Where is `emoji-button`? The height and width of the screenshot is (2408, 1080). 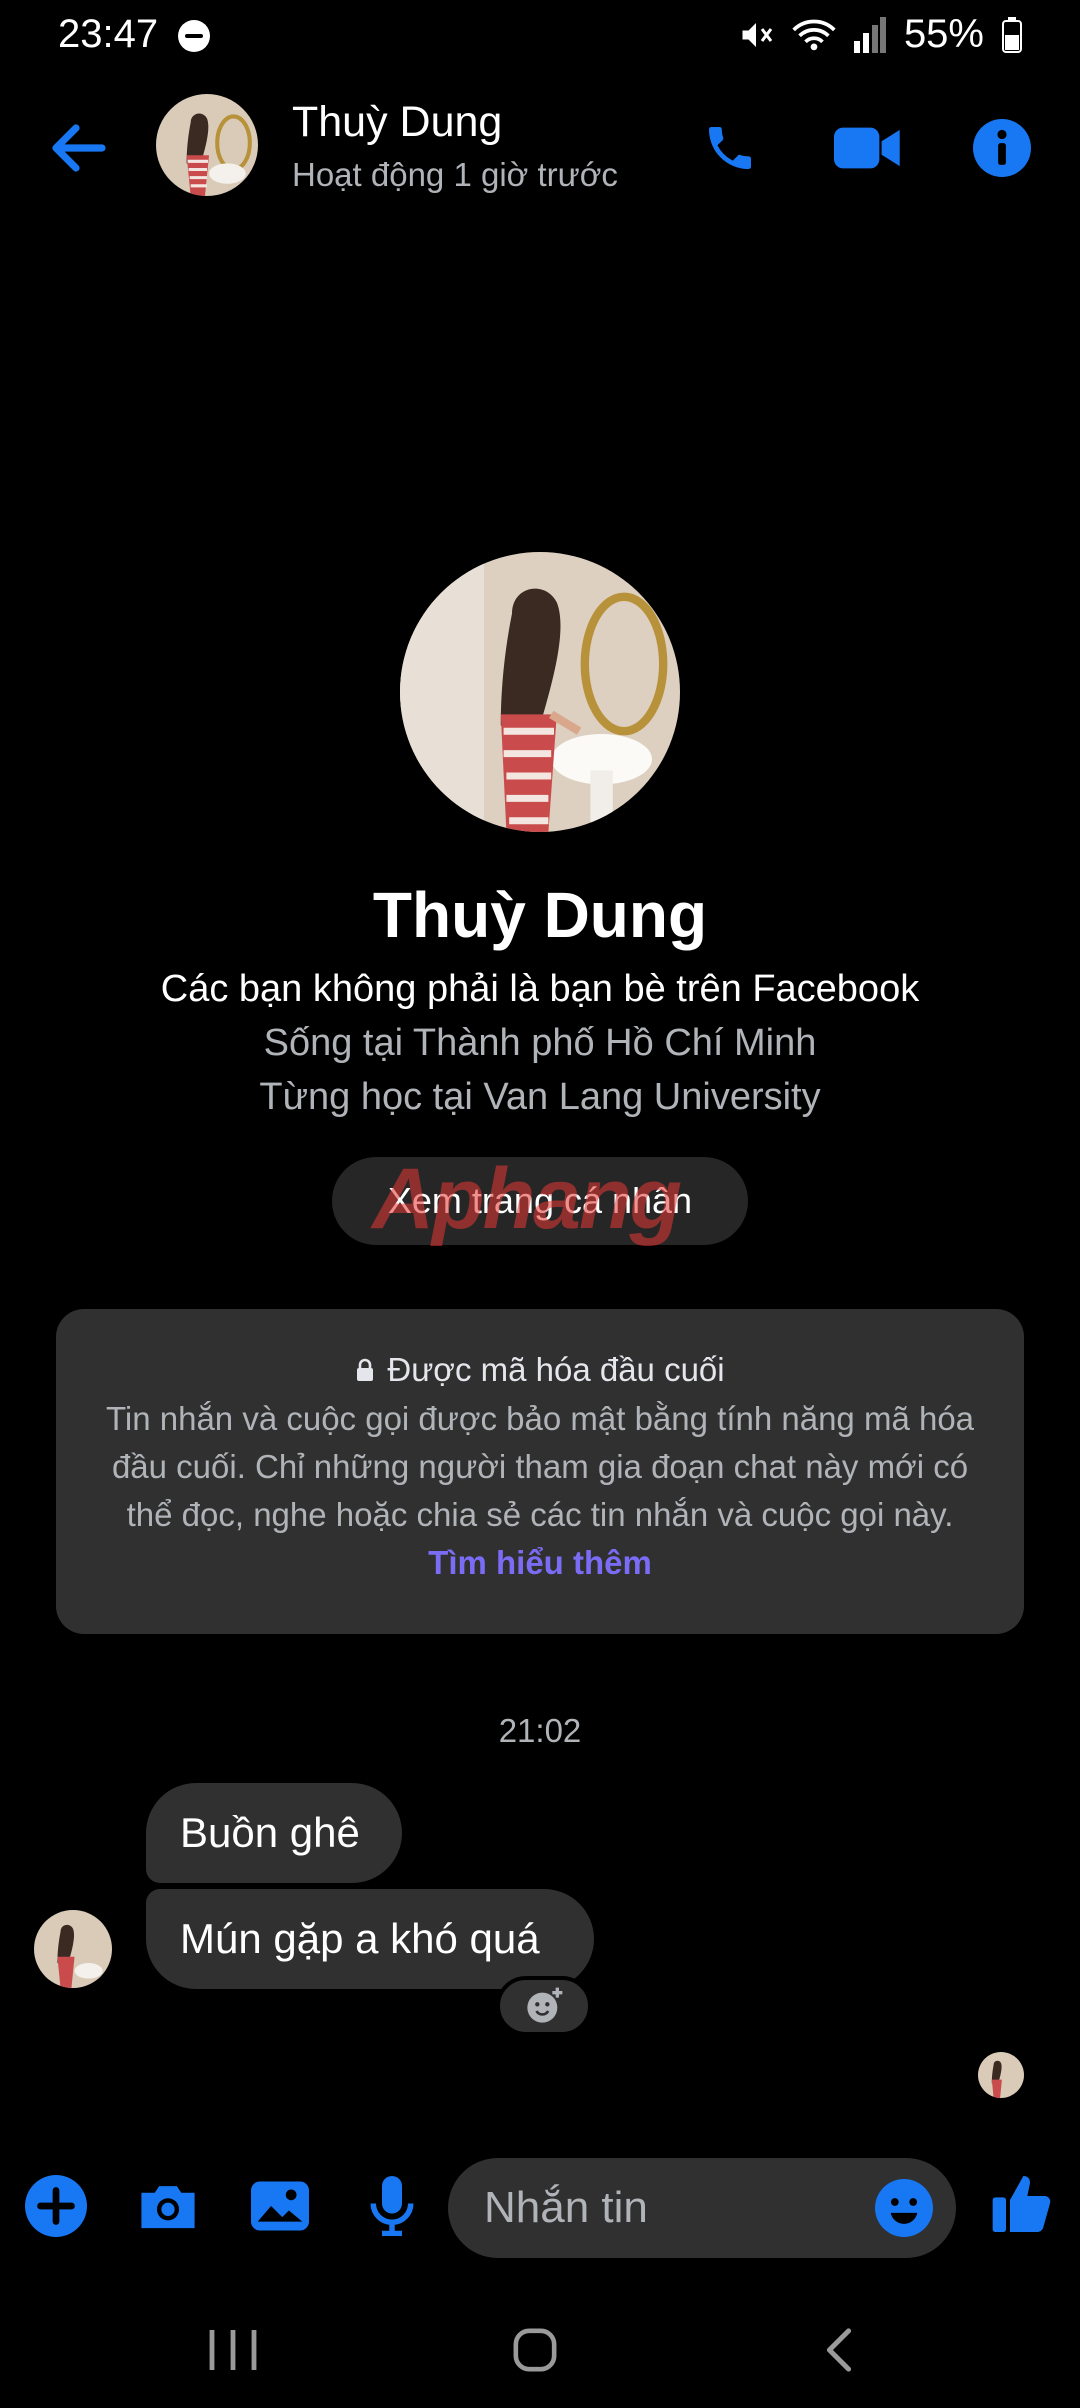
emoji-button is located at coordinates (904, 2208).